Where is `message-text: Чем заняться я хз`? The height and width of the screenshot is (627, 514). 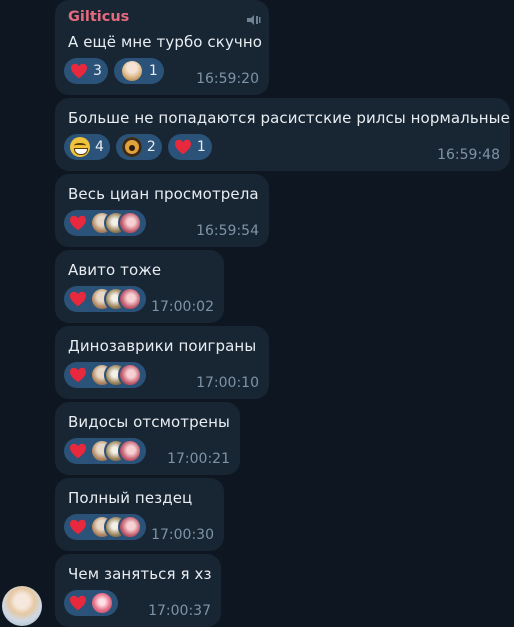 message-text: Чем заняться я хз is located at coordinates (140, 574).